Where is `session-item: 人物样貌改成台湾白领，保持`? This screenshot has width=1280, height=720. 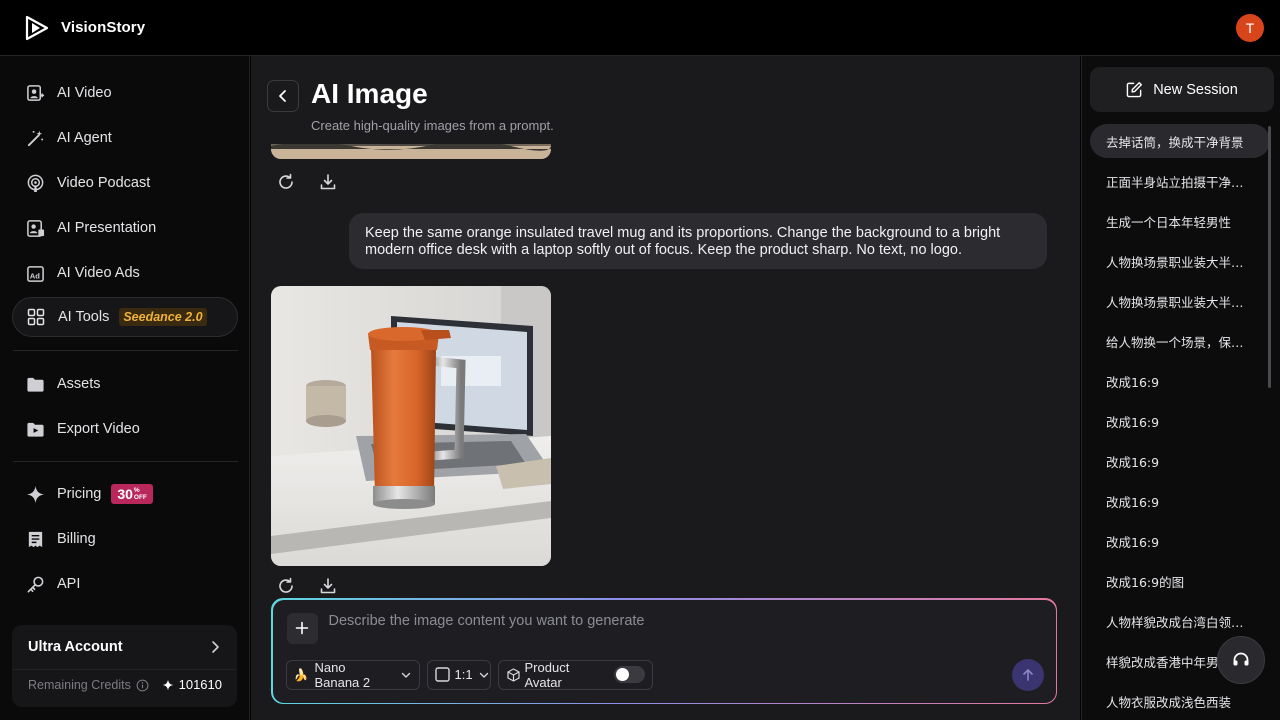
session-item: 人物样貌改成台湾白领，保持 is located at coordinates (1180, 621).